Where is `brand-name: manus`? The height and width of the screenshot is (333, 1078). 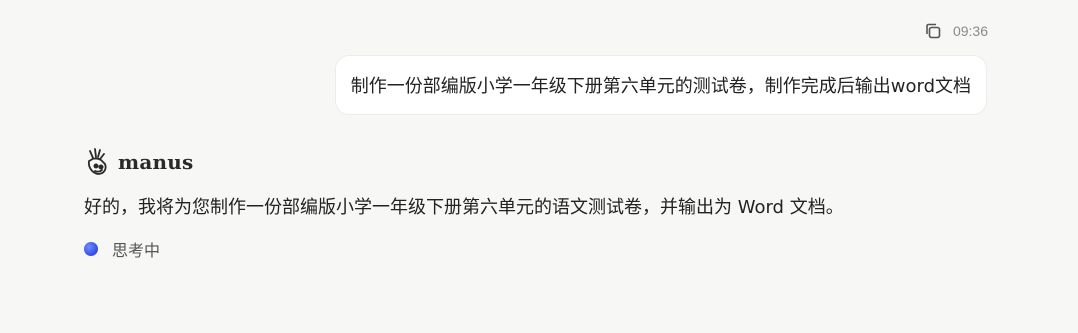
brand-name: manus is located at coordinates (156, 162).